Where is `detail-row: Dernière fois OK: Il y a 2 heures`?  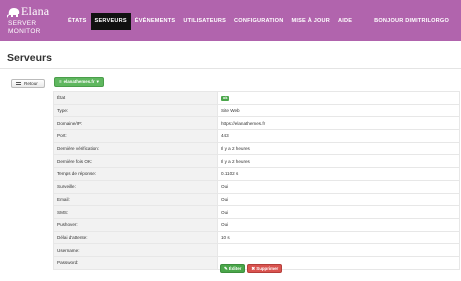
detail-row: Dernière fois OK: Il y a 2 heures is located at coordinates (256, 161).